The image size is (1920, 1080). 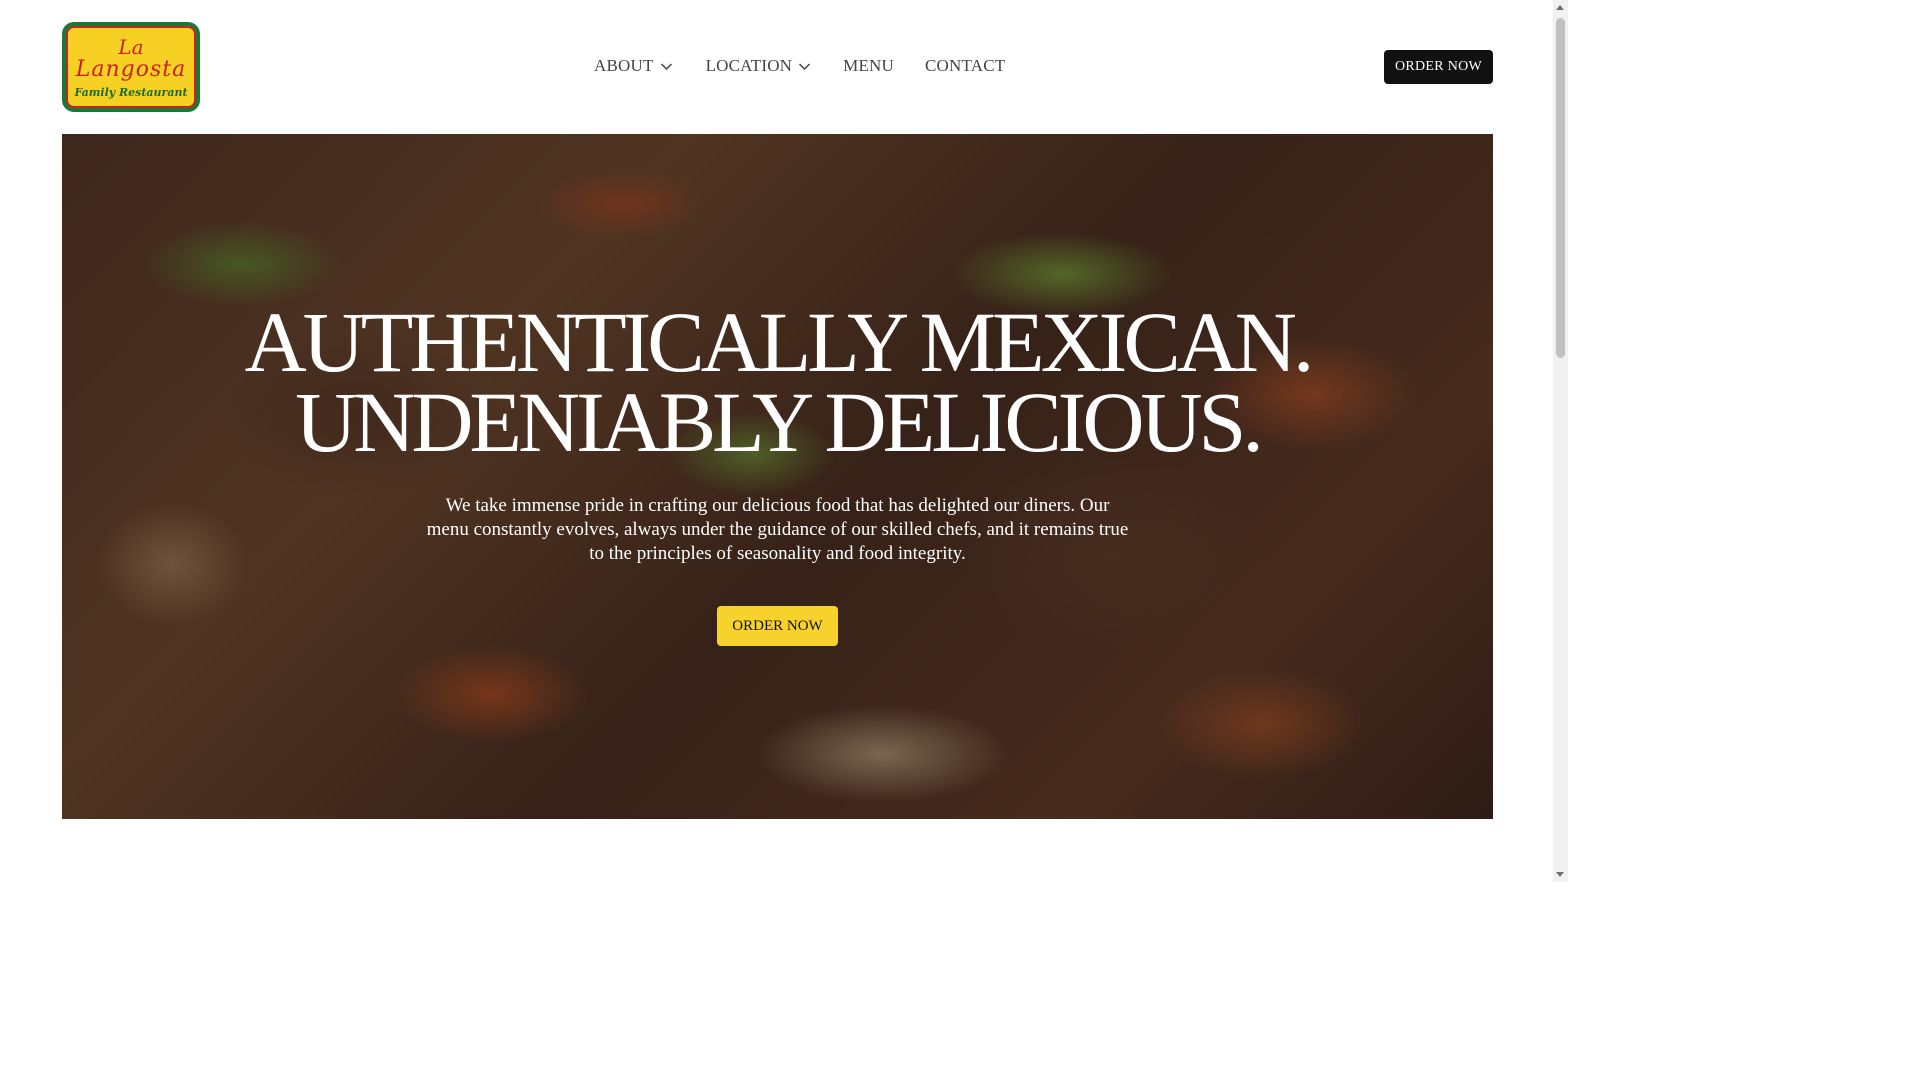 What do you see at coordinates (131, 46) in the screenshot?
I see `logo-text-la: La` at bounding box center [131, 46].